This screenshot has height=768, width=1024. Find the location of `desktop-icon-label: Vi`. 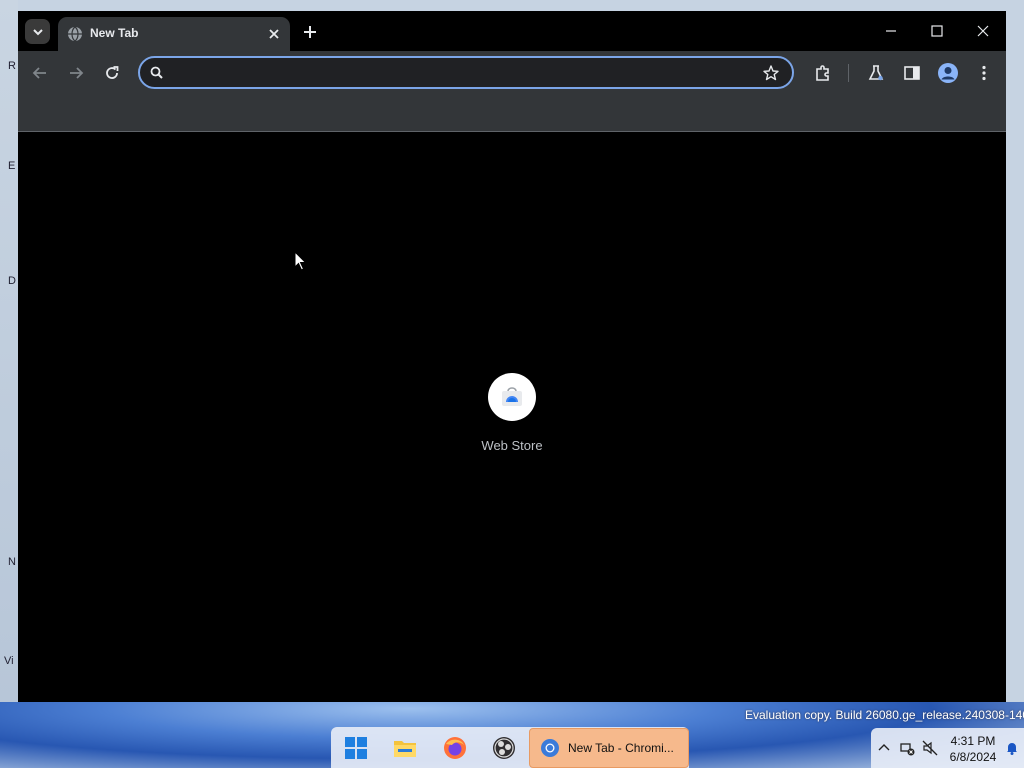

desktop-icon-label: Vi is located at coordinates (9, 661).